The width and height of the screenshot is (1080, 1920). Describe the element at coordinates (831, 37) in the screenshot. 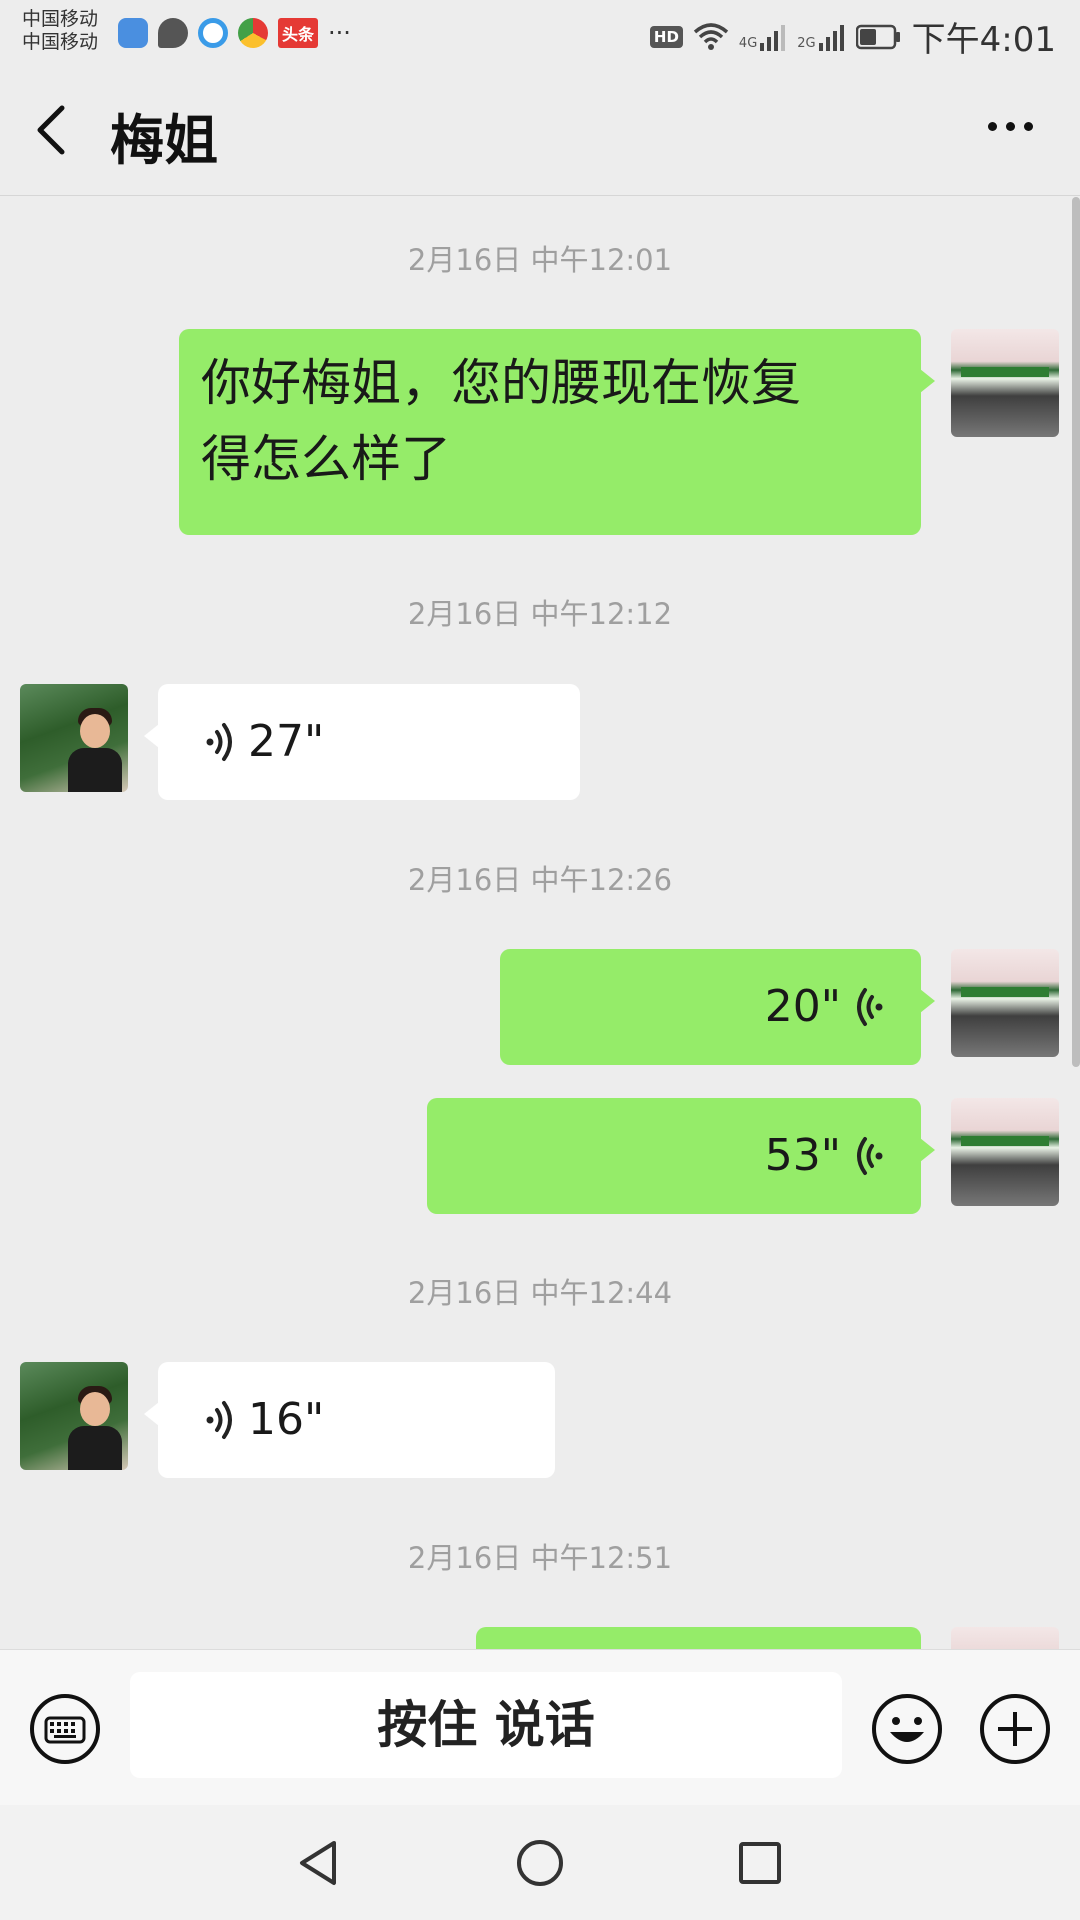

I see `signal-bars-2-icon` at that location.